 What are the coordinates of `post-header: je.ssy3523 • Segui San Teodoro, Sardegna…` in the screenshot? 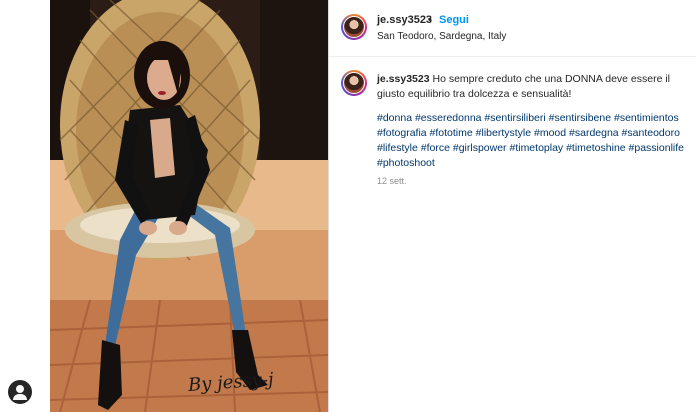 It's located at (512, 28).